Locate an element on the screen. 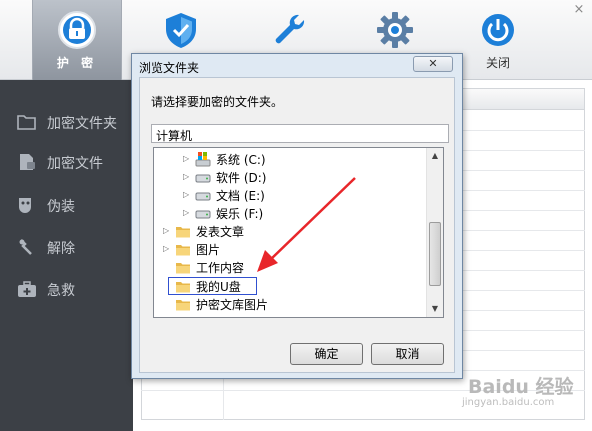 This screenshot has width=592, height=431. sidebar-item-encrypt-file: 加密文件 is located at coordinates (66, 162).